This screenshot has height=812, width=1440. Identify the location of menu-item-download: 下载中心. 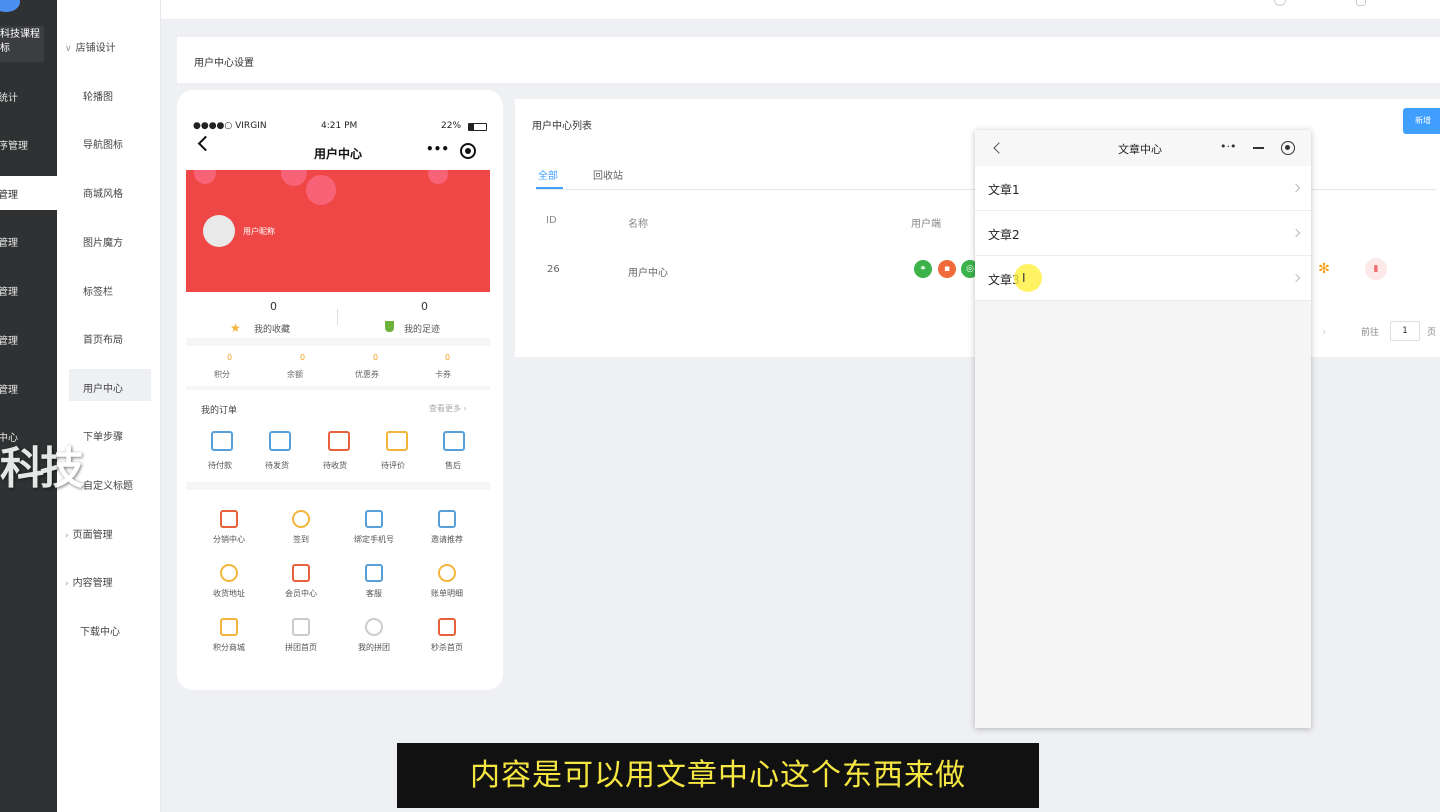
(100, 630).